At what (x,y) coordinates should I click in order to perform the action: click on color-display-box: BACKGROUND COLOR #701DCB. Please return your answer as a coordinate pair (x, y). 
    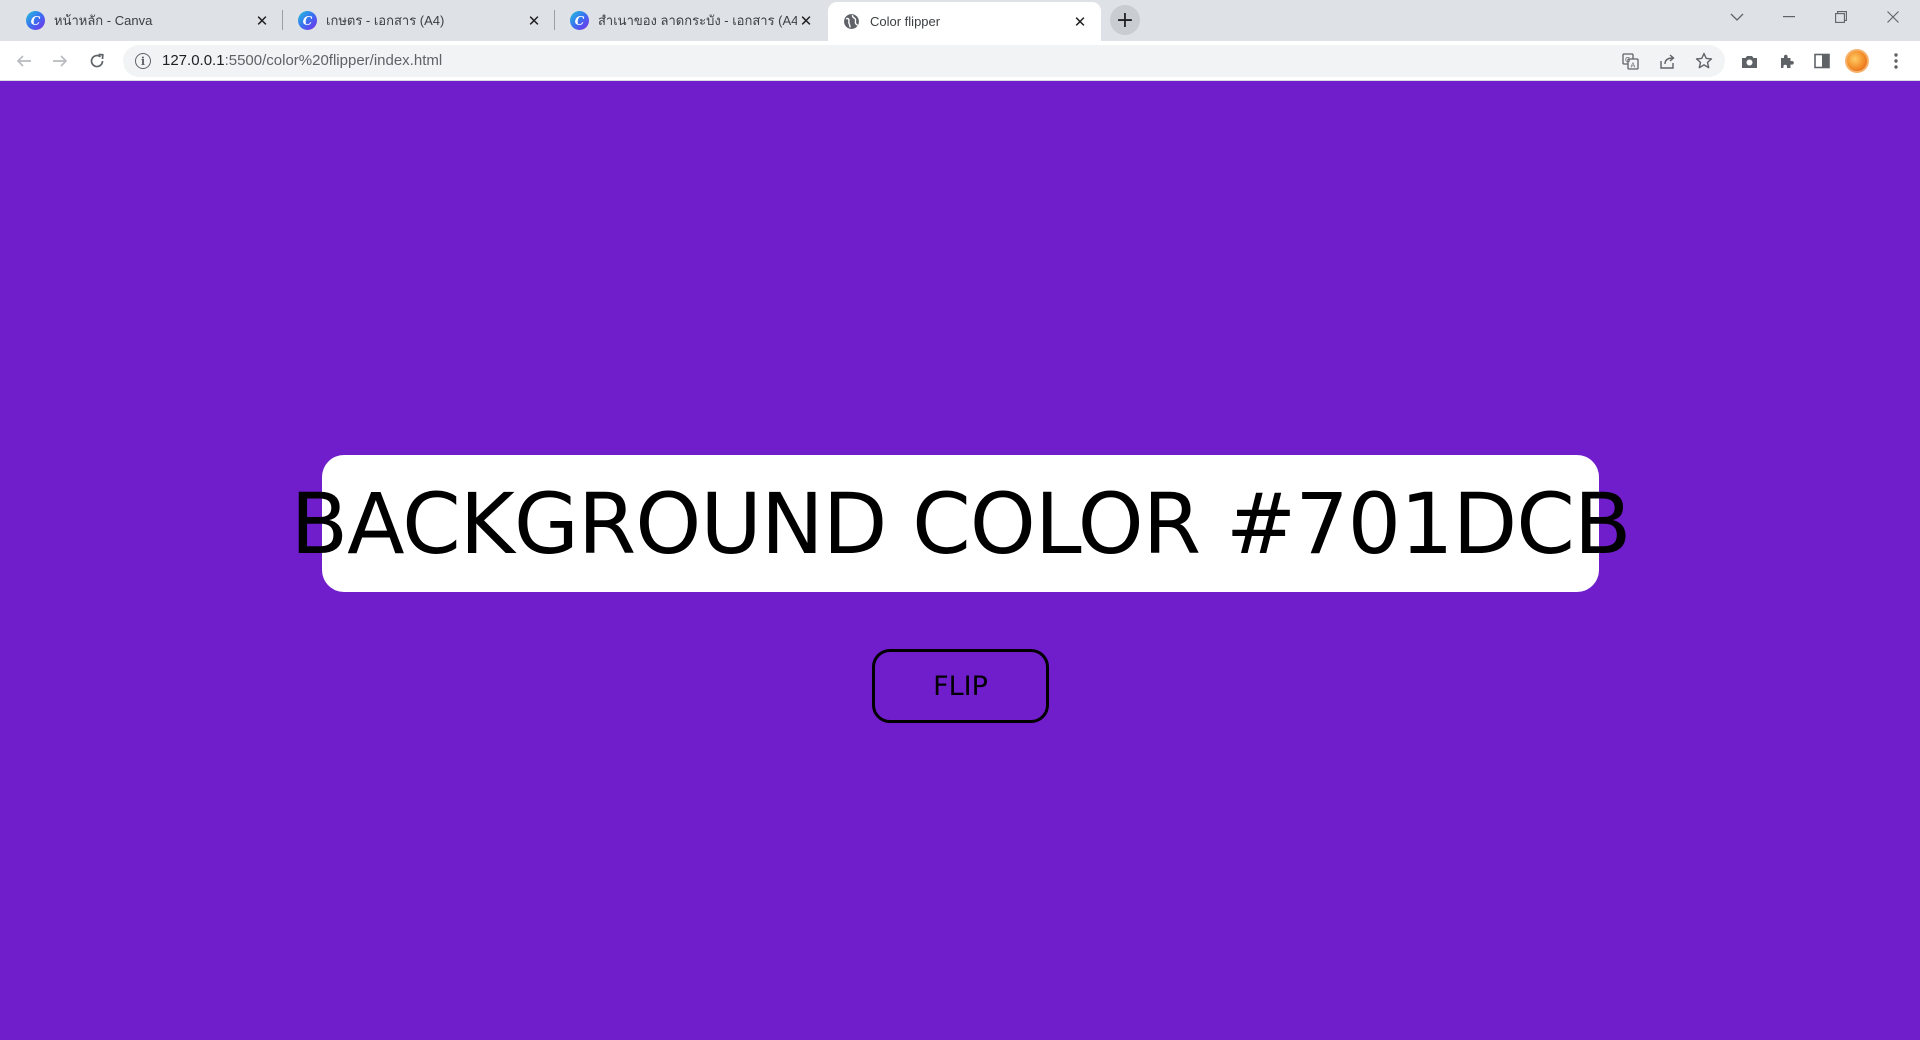
    Looking at the image, I should click on (961, 523).